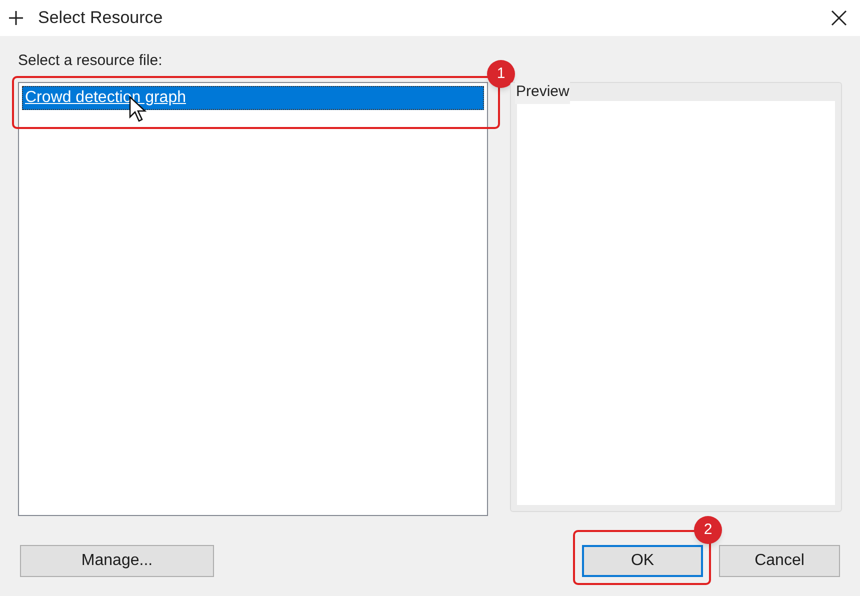  Describe the element at coordinates (253, 98) in the screenshot. I see `list-item: Crowd detection graph` at that location.